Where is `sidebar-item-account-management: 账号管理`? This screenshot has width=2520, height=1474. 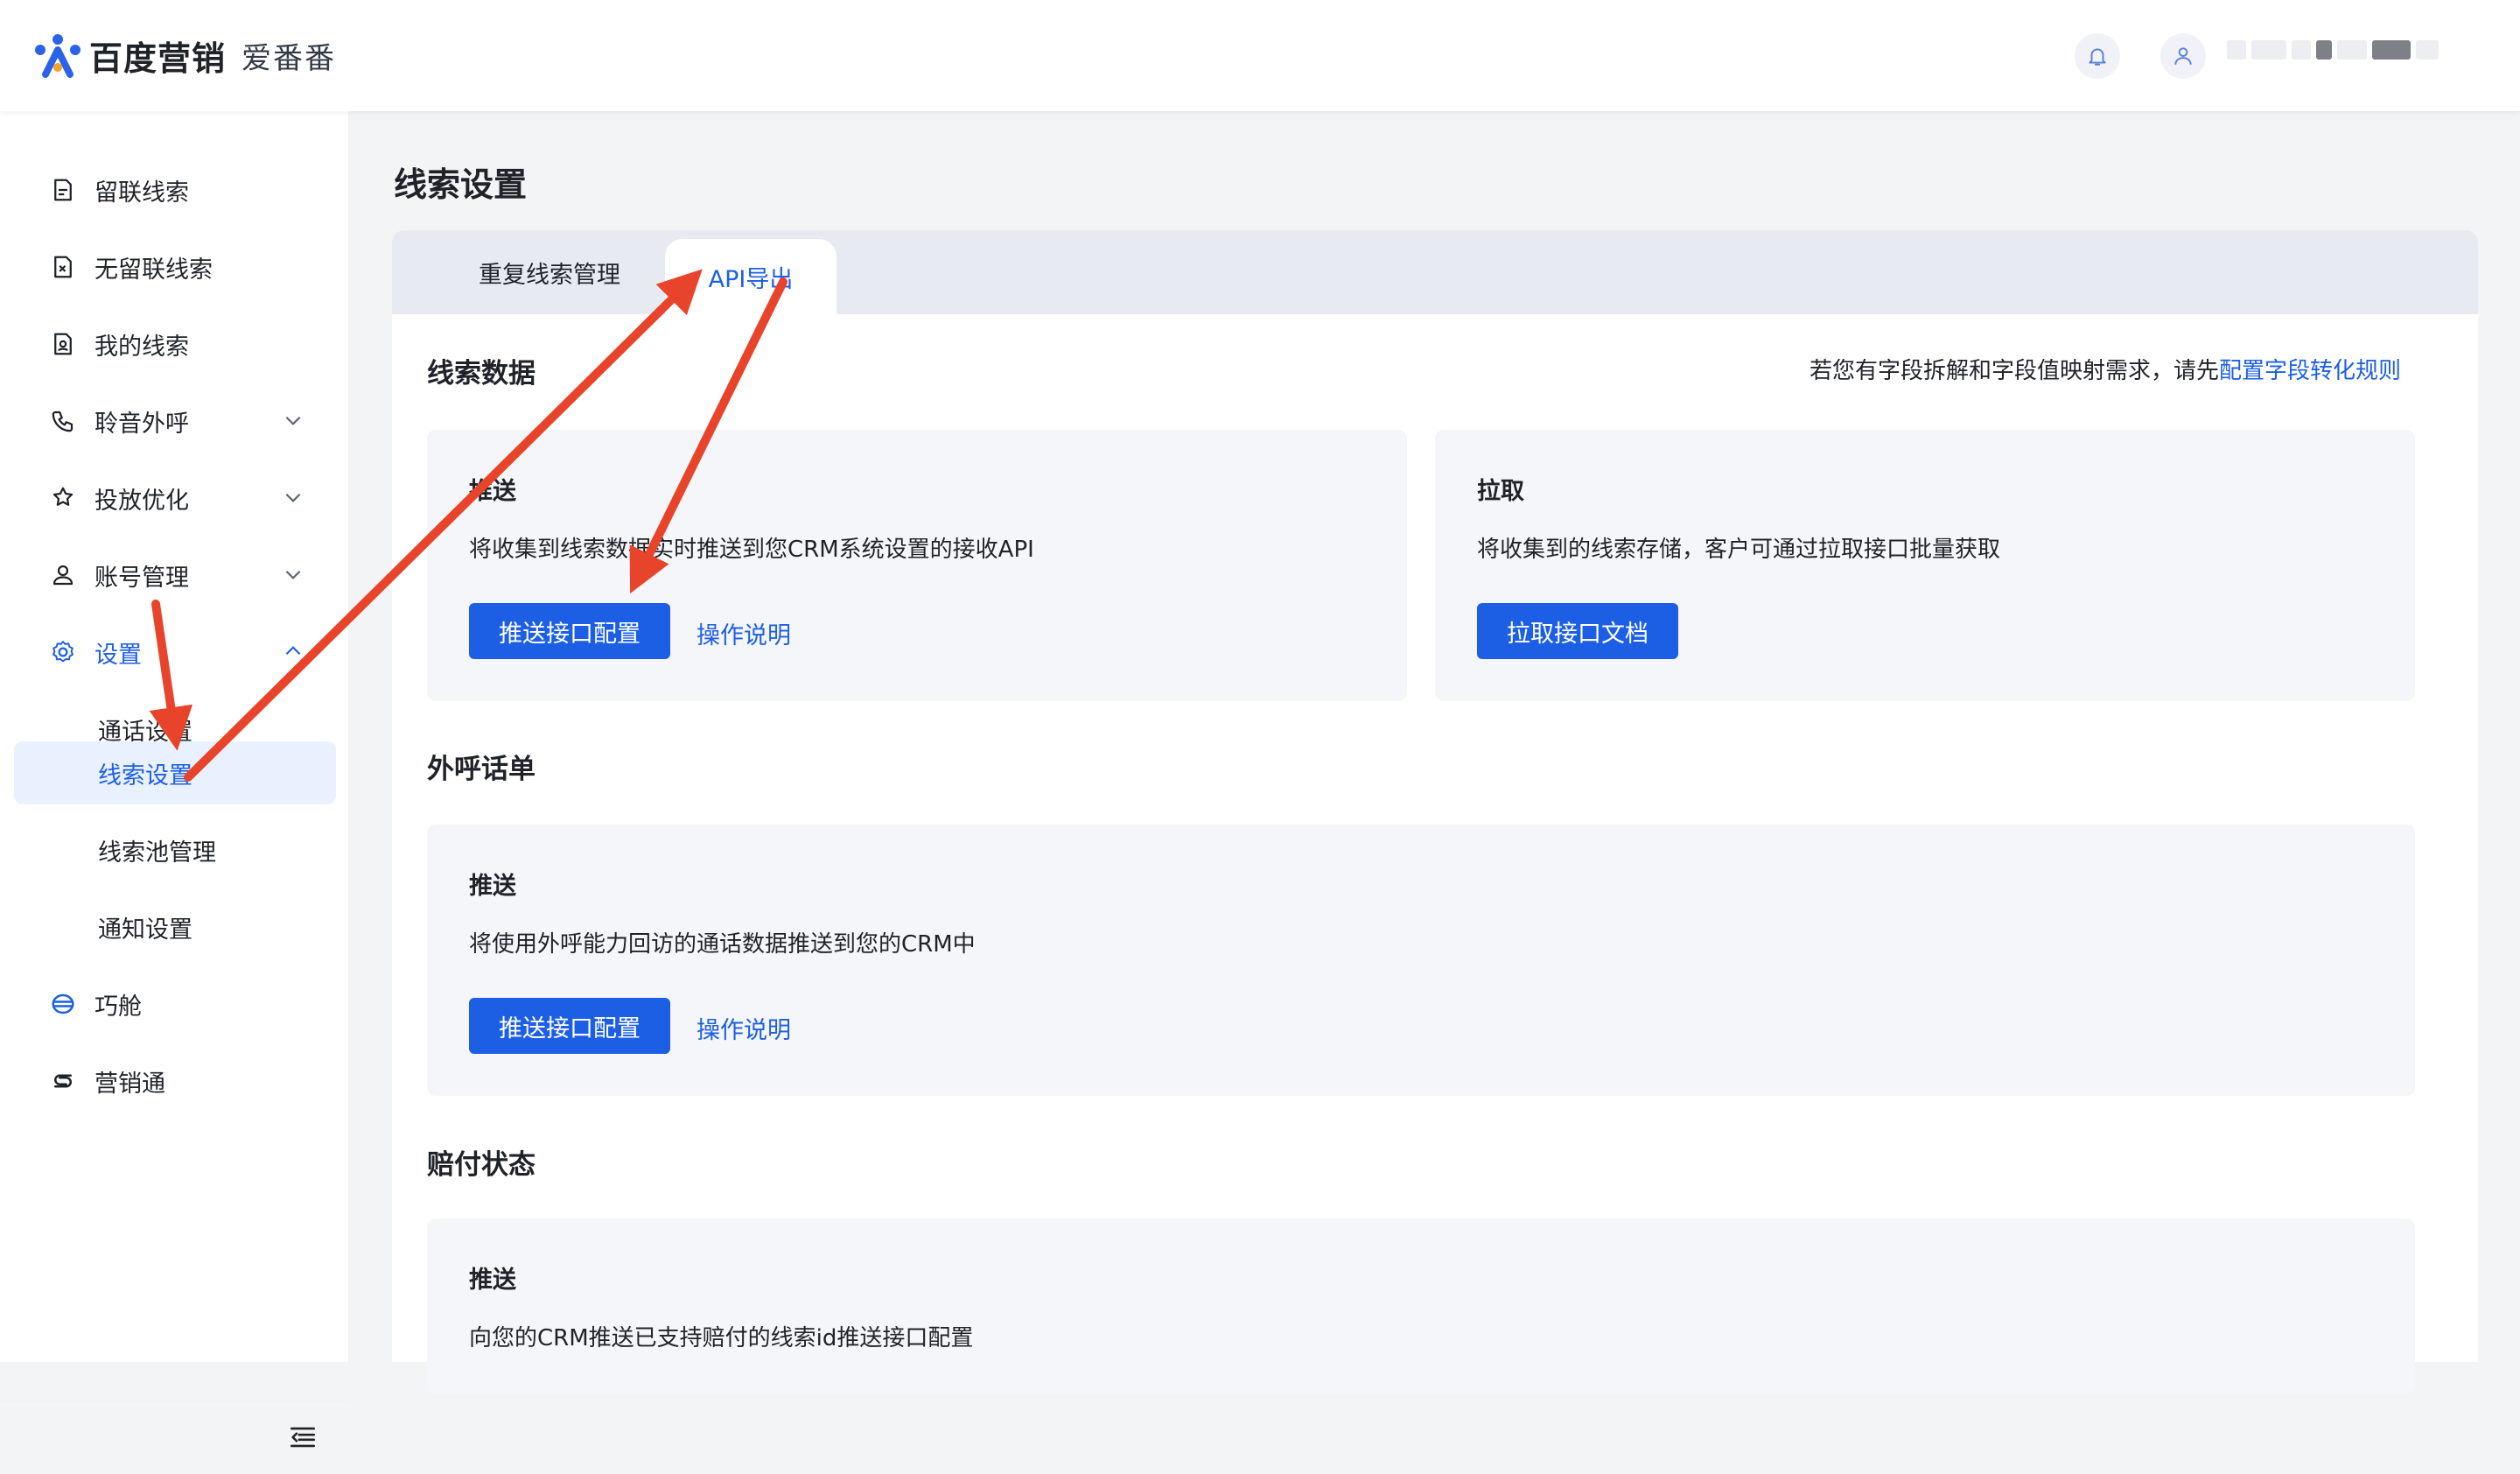 sidebar-item-account-management: 账号管理 is located at coordinates (175, 575).